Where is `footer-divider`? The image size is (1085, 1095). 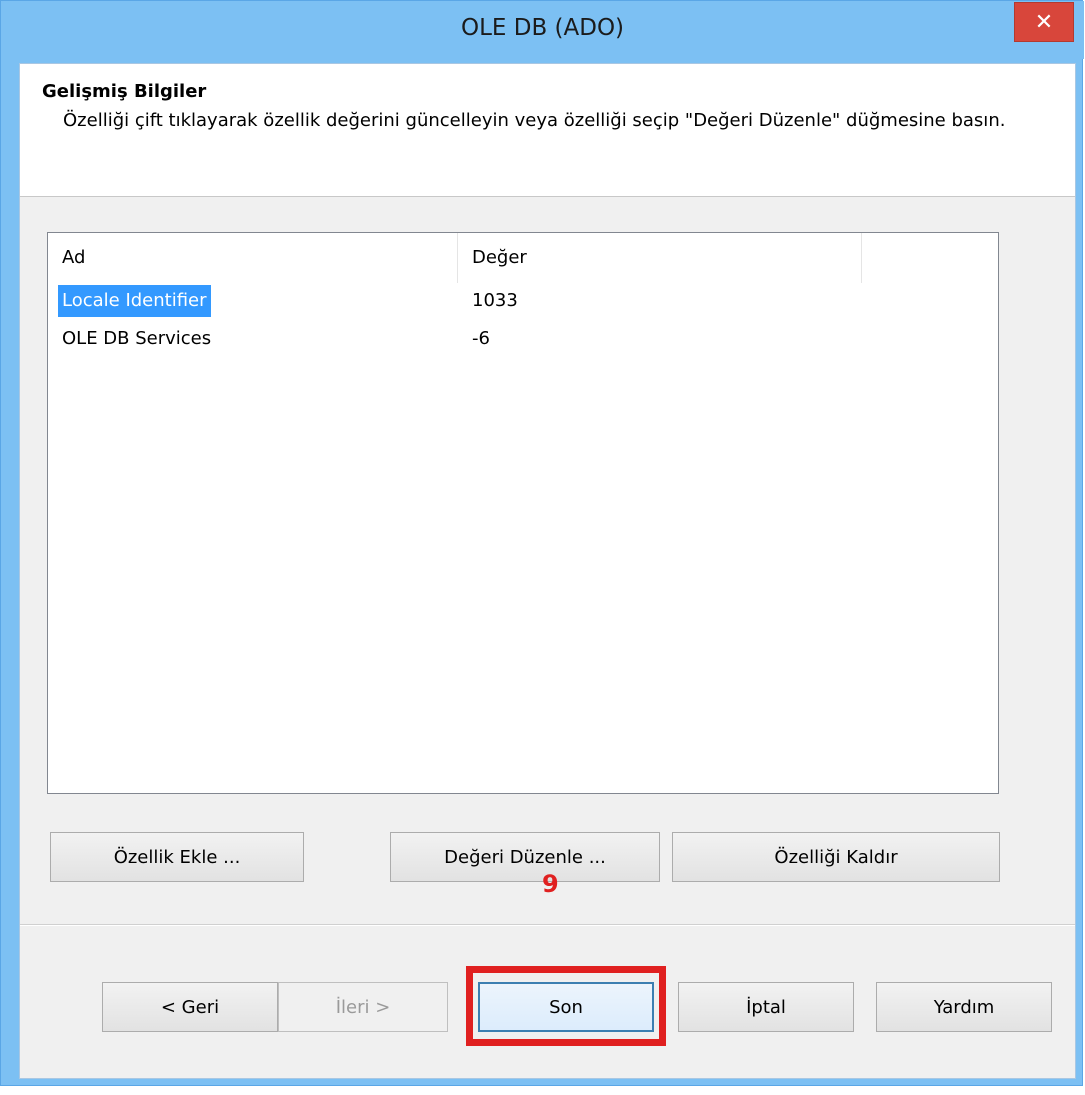
footer-divider is located at coordinates (547, 925).